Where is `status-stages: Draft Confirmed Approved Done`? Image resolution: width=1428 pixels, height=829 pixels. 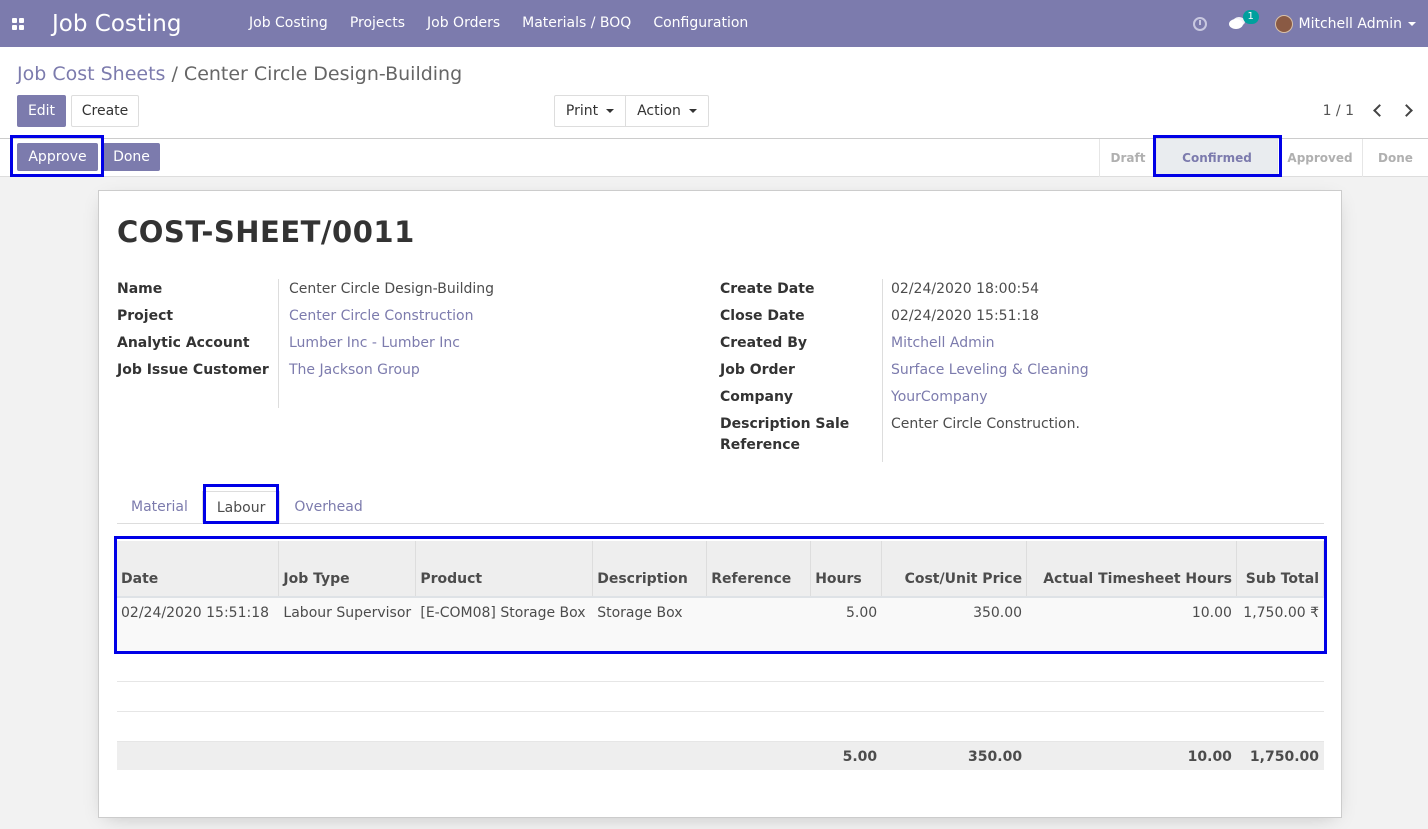
status-stages: Draft Confirmed Approved Done is located at coordinates (1263, 158).